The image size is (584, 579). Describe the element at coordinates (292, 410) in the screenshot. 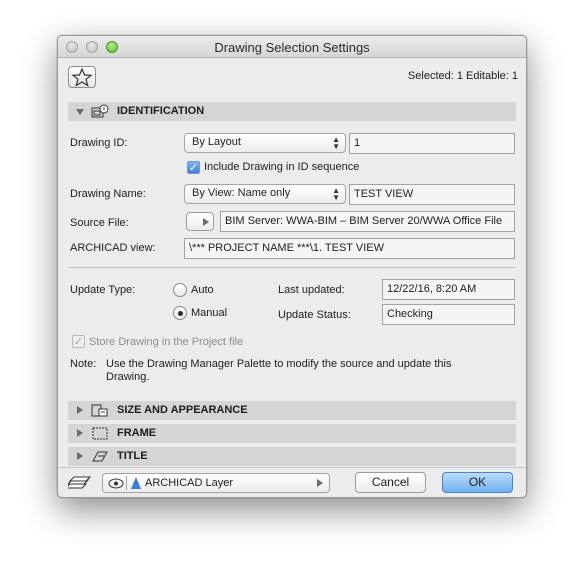

I see `size-appearance-section-header: SIZE AND APPEARANCE` at that location.